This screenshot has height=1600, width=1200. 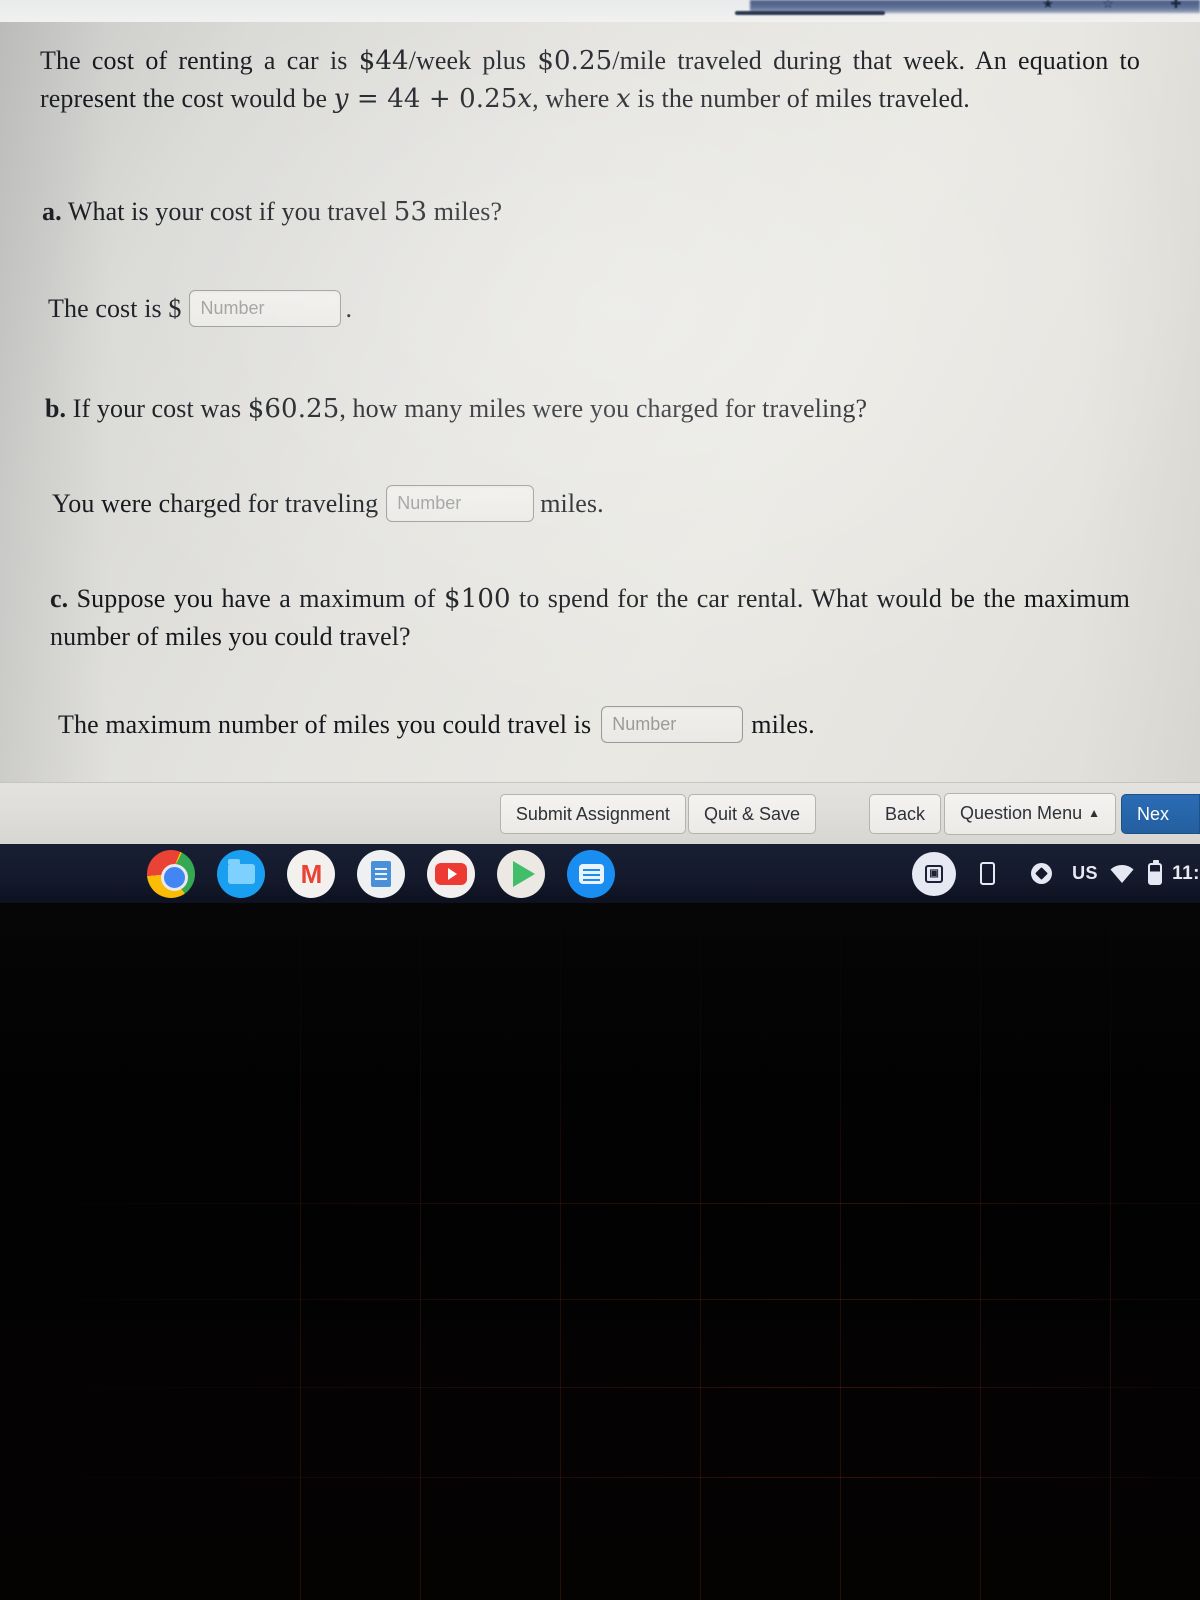 I want to click on question-part-b-answer-row: You were charged for traveling miles., so click(x=328, y=503).